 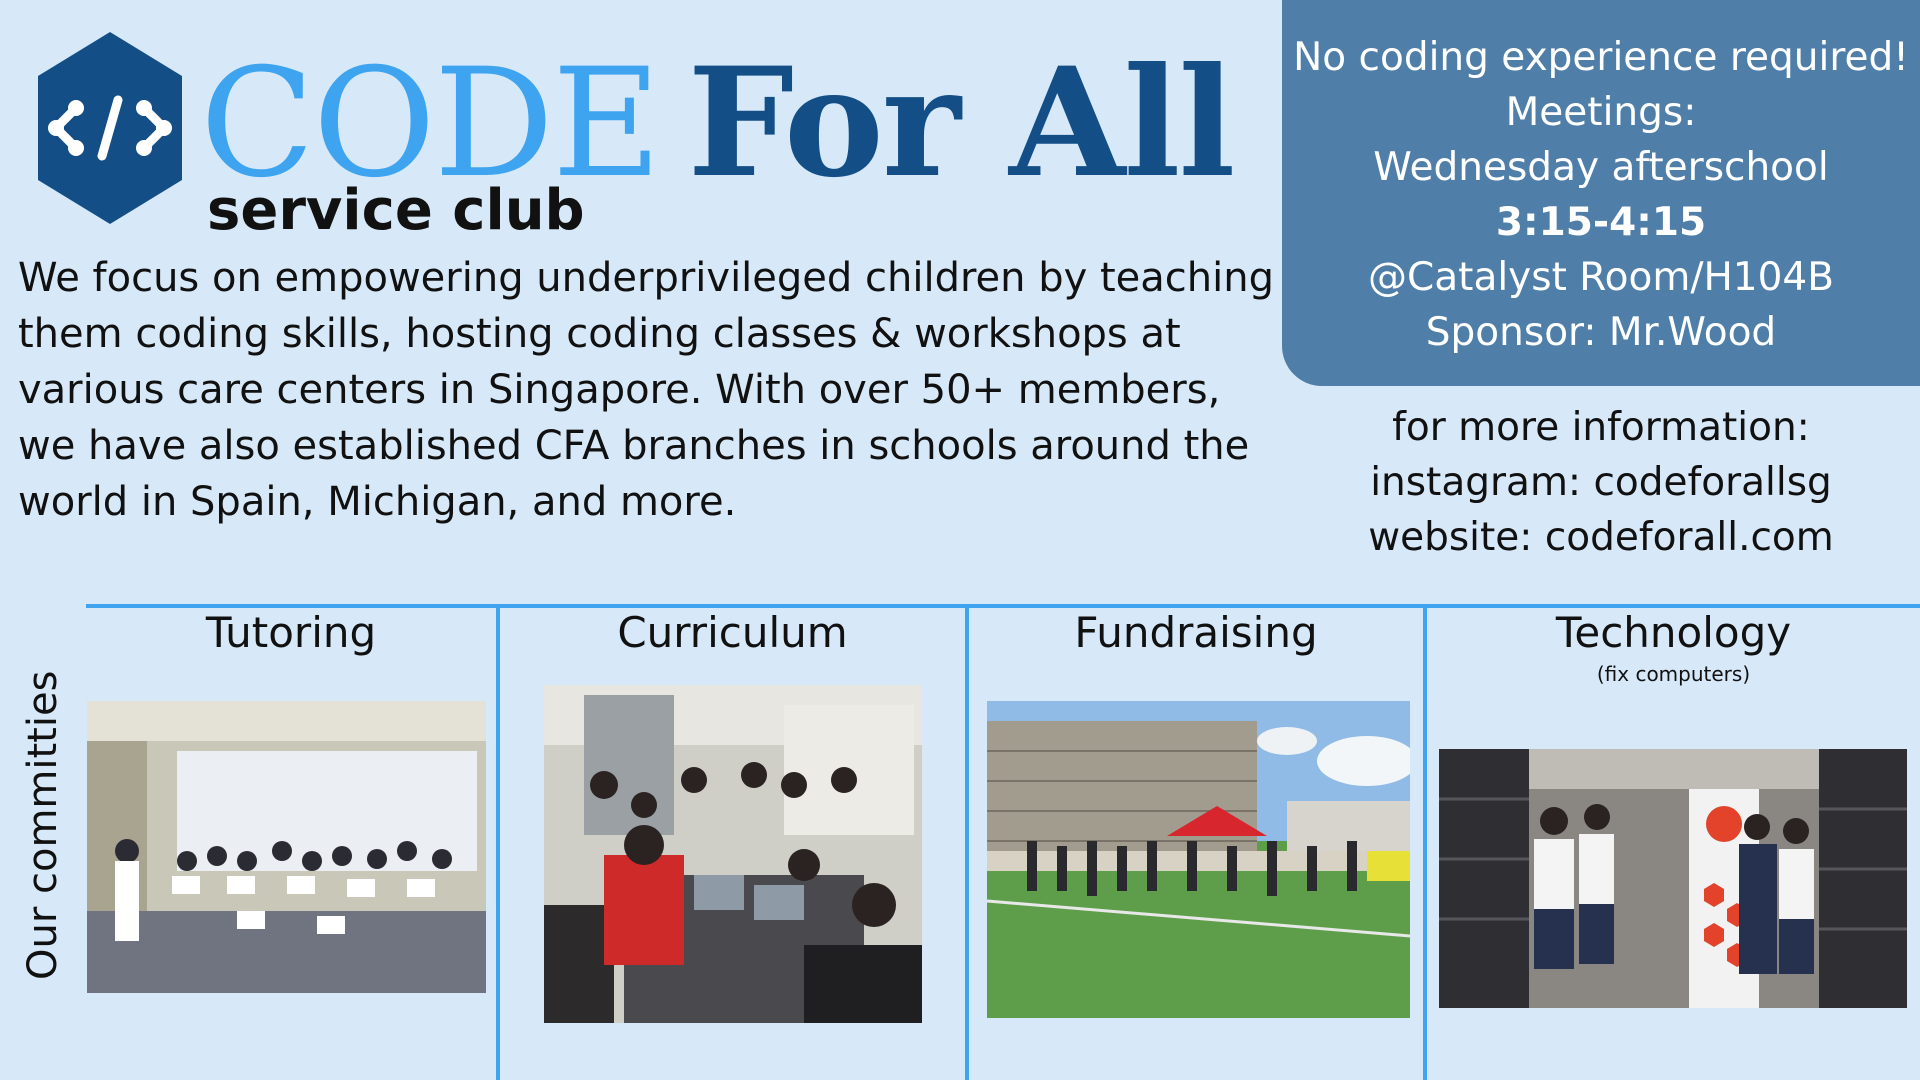 I want to click on logo-hexagon-icon, so click(x=110, y=128).